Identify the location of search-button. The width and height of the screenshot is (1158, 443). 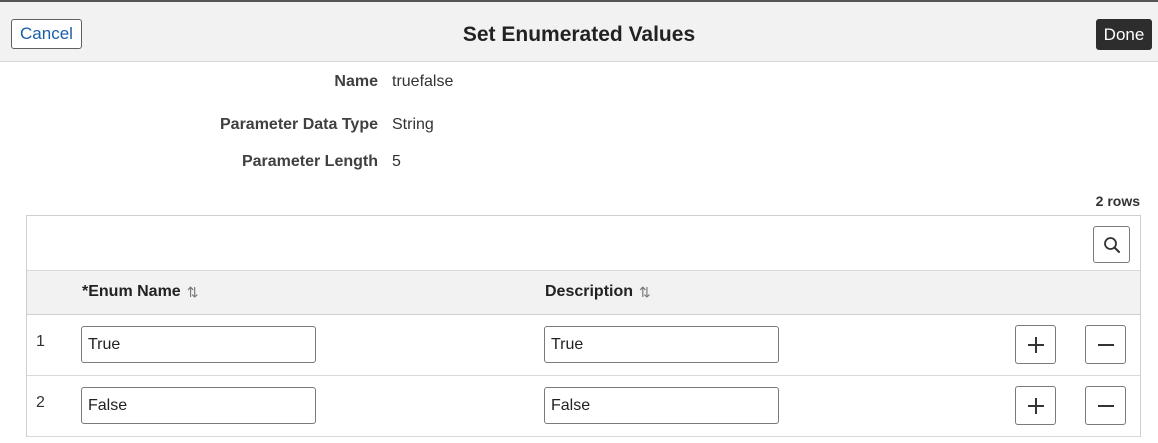
(1111, 244).